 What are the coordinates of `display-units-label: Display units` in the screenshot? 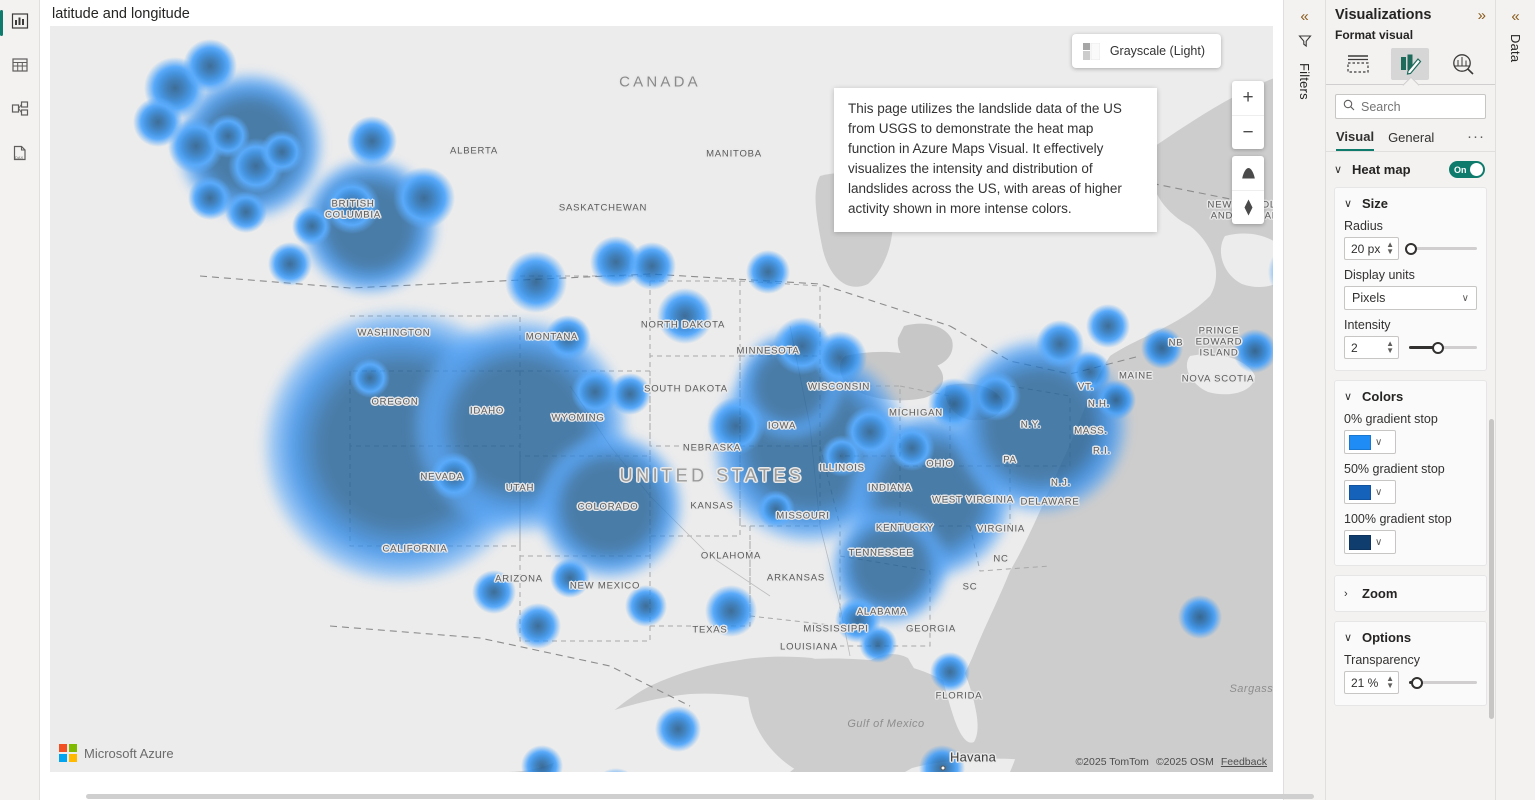 It's located at (1379, 275).